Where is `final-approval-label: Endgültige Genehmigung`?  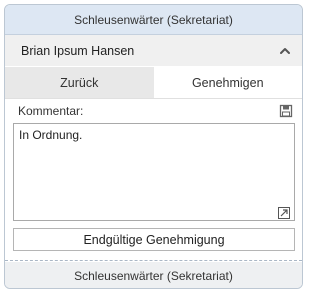
final-approval-label: Endgültige Genehmigung is located at coordinates (154, 239).